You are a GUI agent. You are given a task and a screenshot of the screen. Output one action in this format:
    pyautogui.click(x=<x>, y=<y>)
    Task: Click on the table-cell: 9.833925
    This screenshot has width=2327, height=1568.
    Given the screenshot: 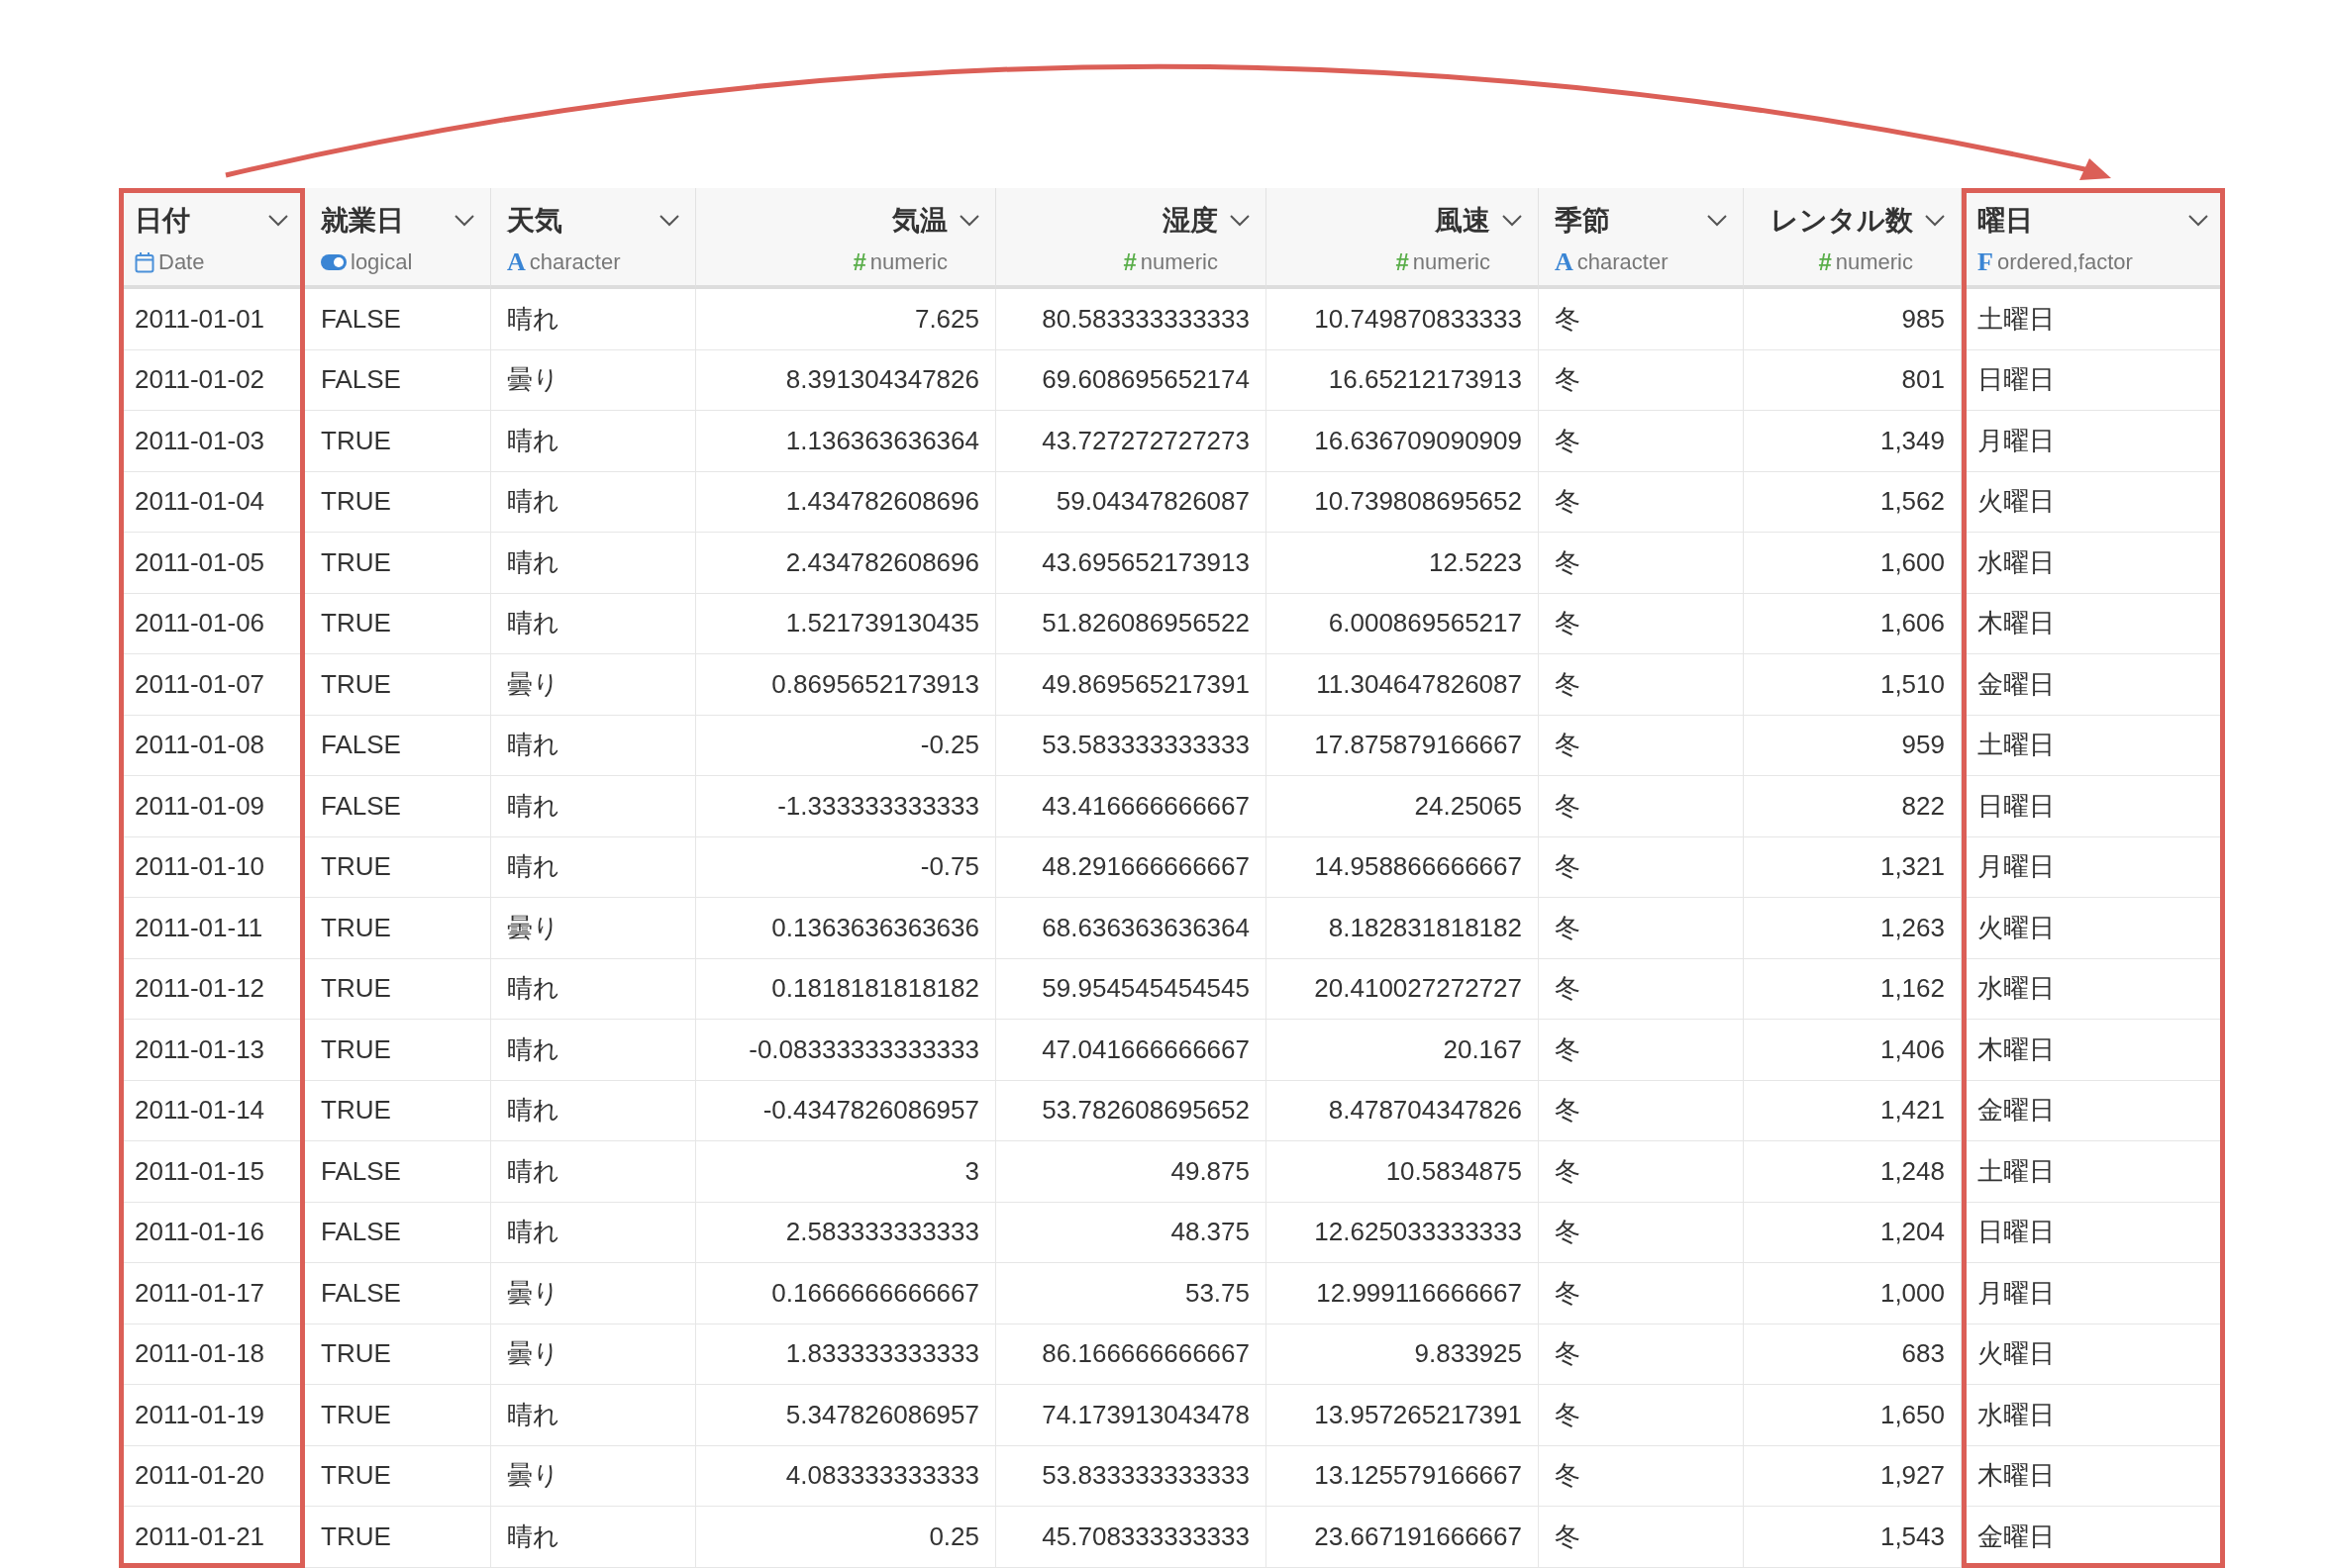 What is the action you would take?
    pyautogui.click(x=1402, y=1354)
    